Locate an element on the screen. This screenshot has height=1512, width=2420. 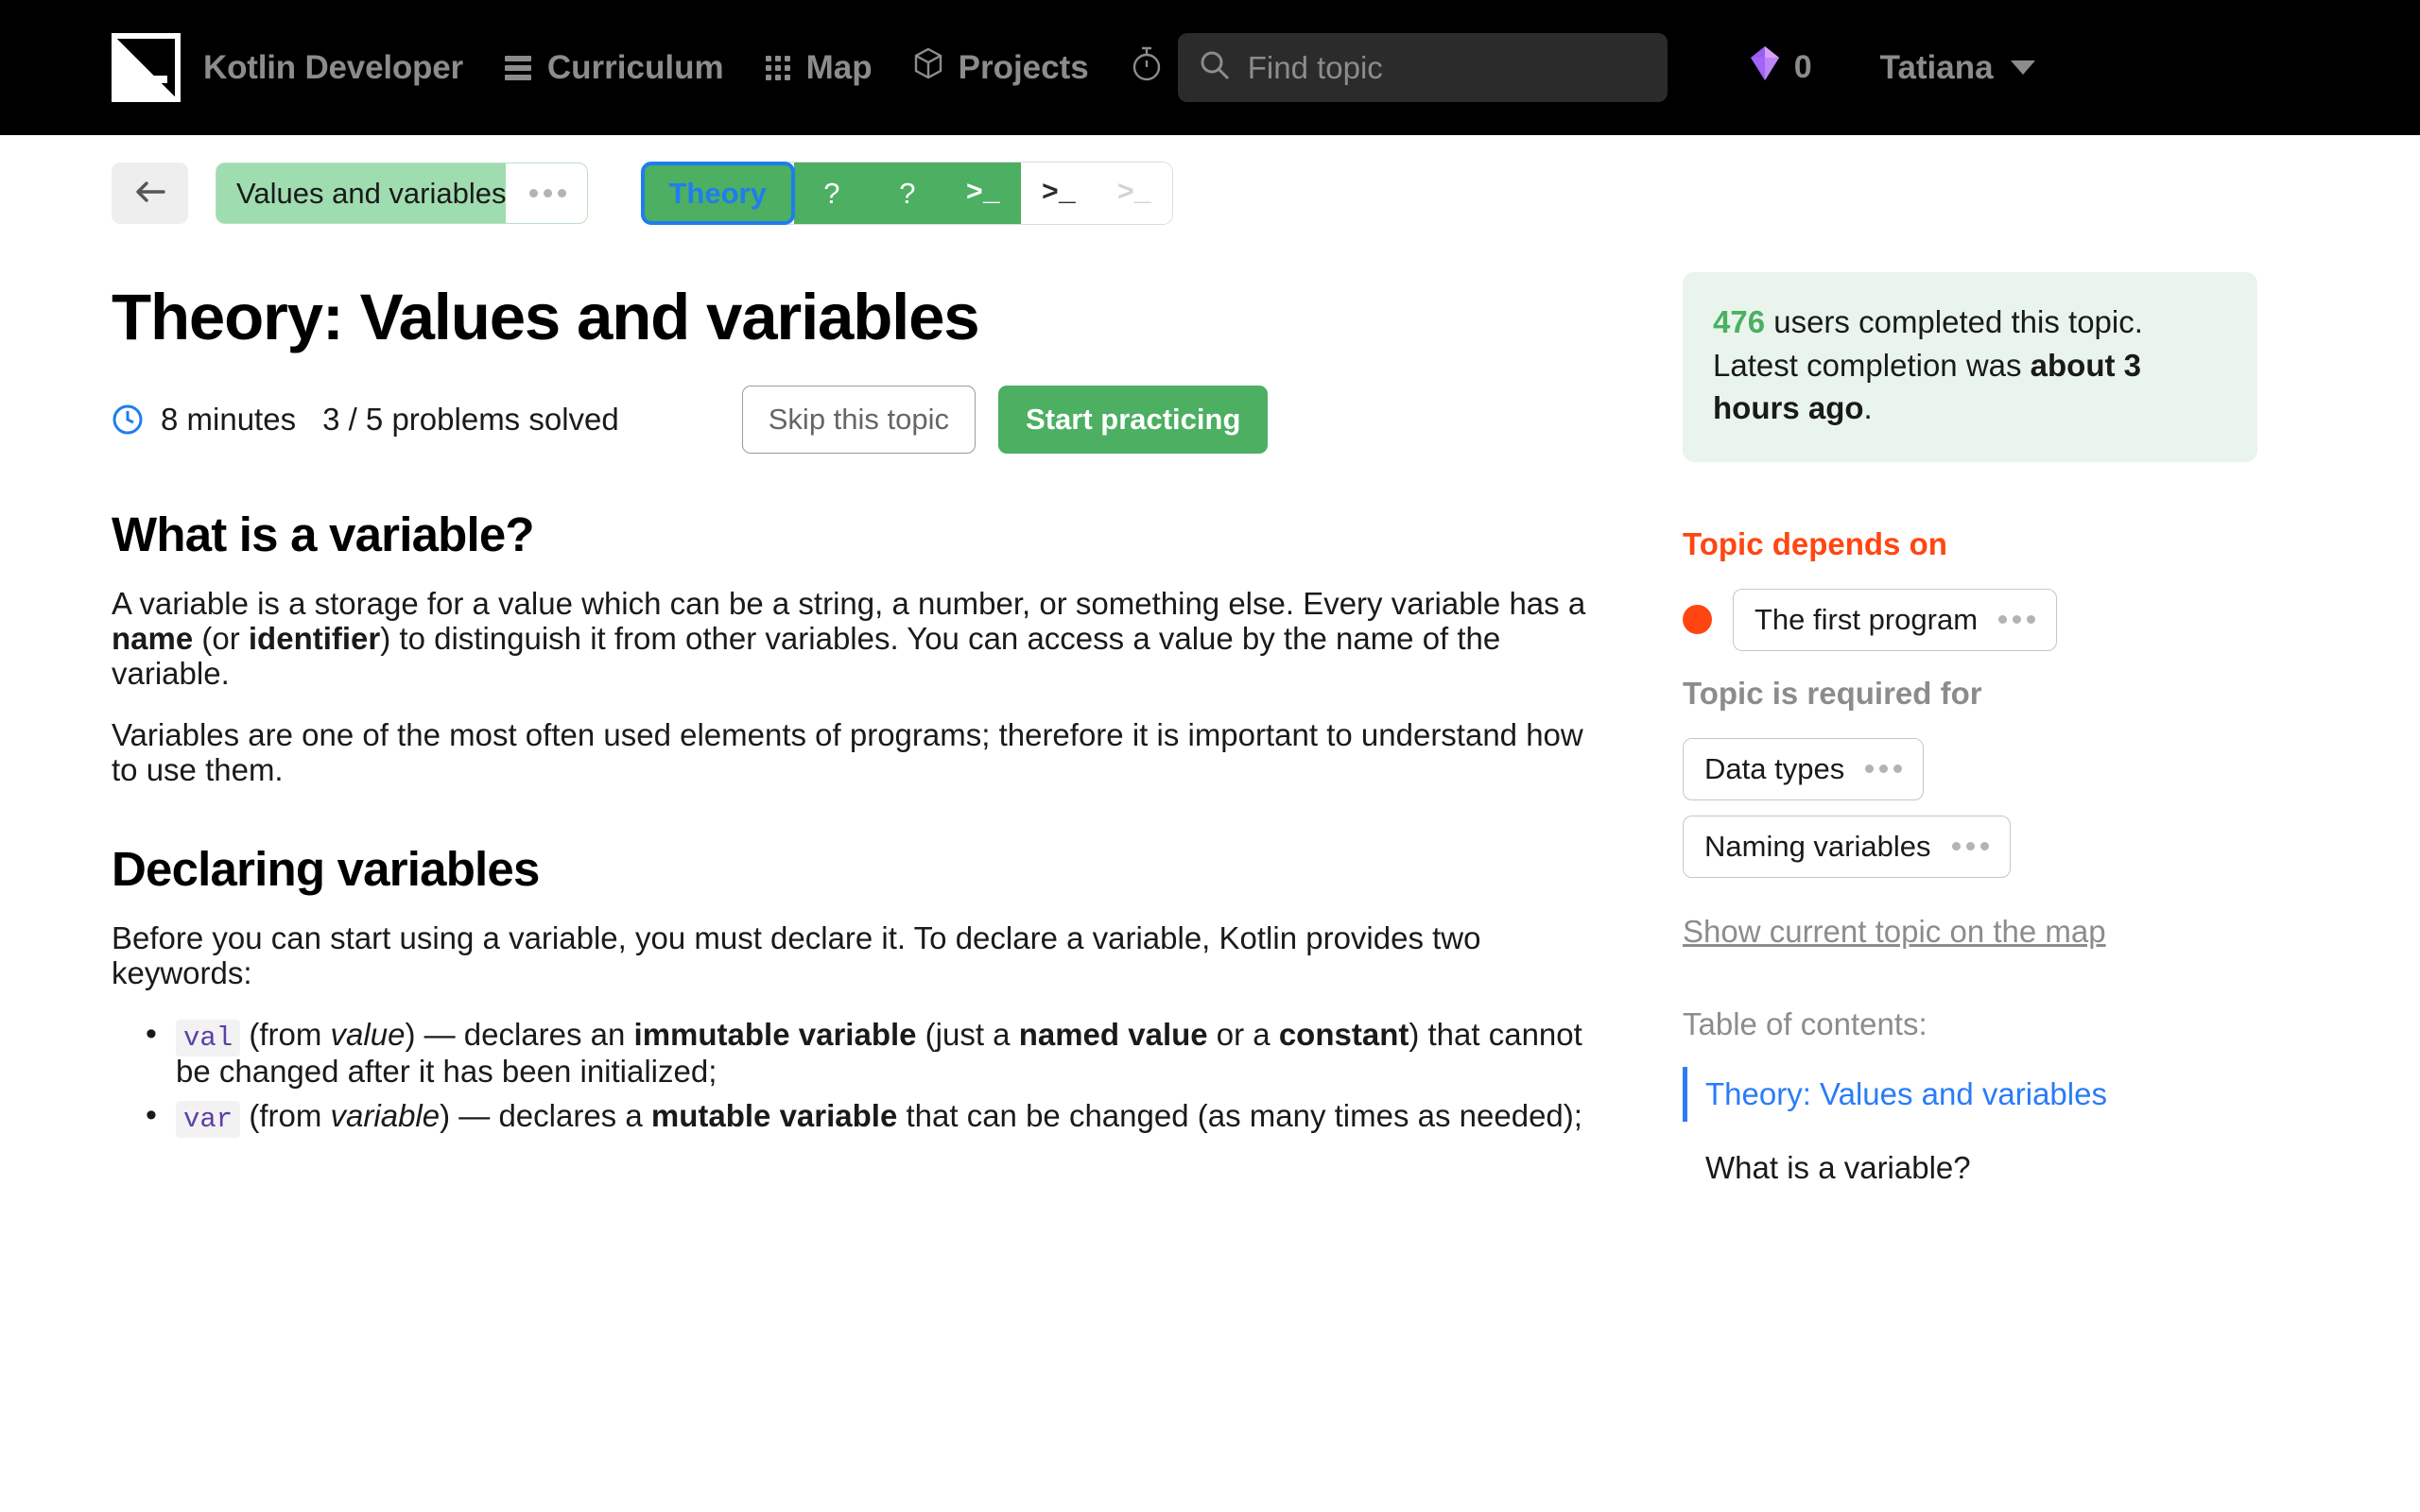
step-3-question: ? is located at coordinates (907, 193).